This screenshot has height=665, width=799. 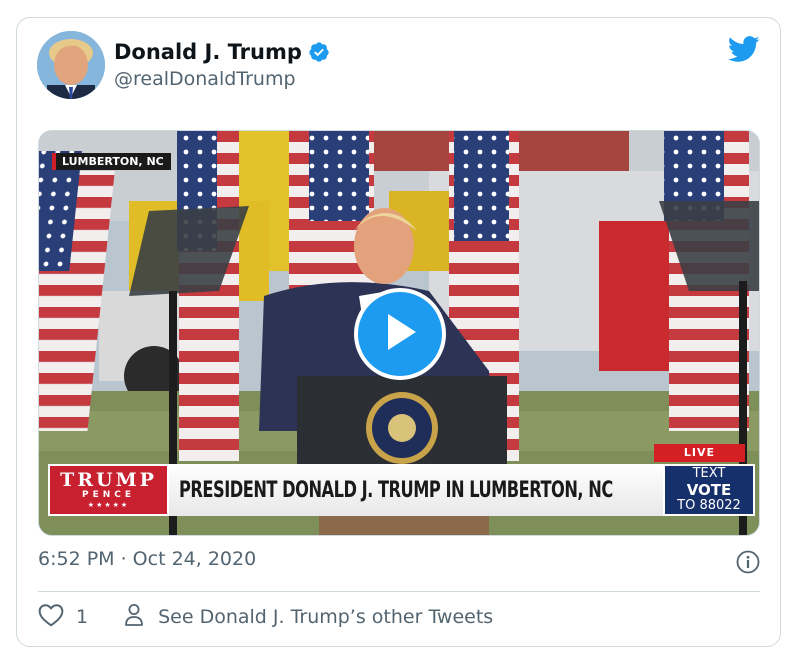 What do you see at coordinates (399, 591) in the screenshot?
I see `divider` at bounding box center [399, 591].